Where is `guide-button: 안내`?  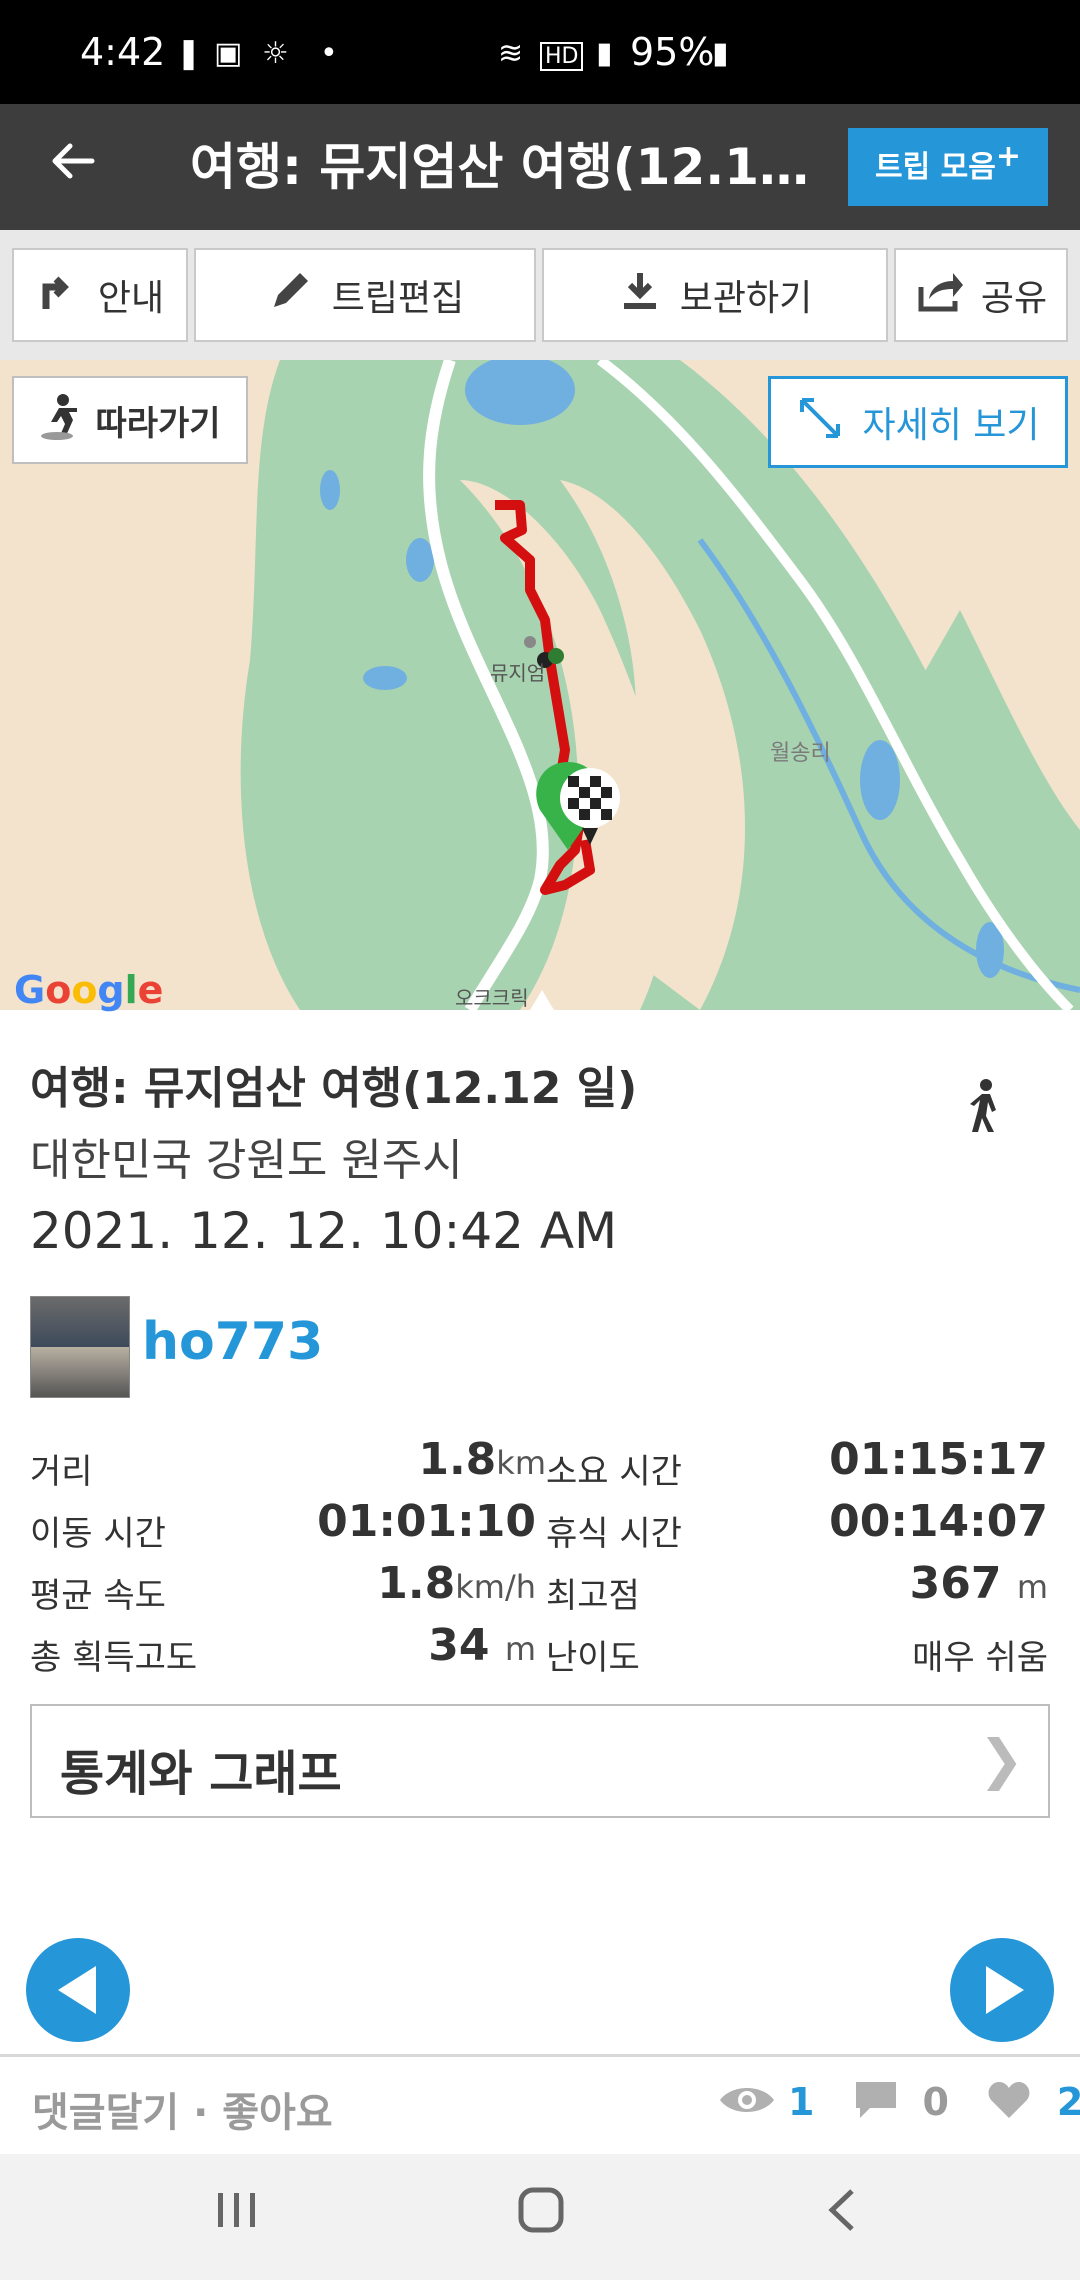
guide-button: 안내 is located at coordinates (100, 295).